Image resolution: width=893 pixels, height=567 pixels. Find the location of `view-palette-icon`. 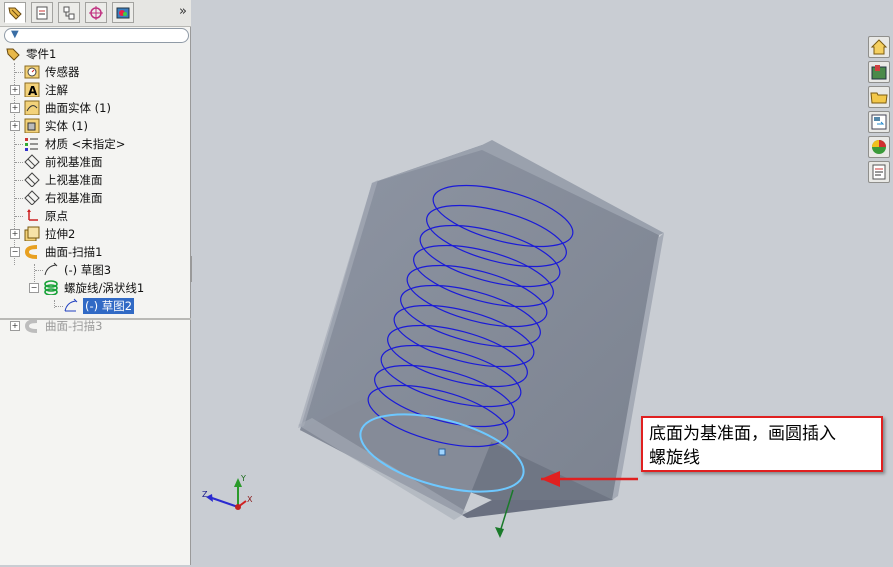

view-palette-icon is located at coordinates (879, 122).